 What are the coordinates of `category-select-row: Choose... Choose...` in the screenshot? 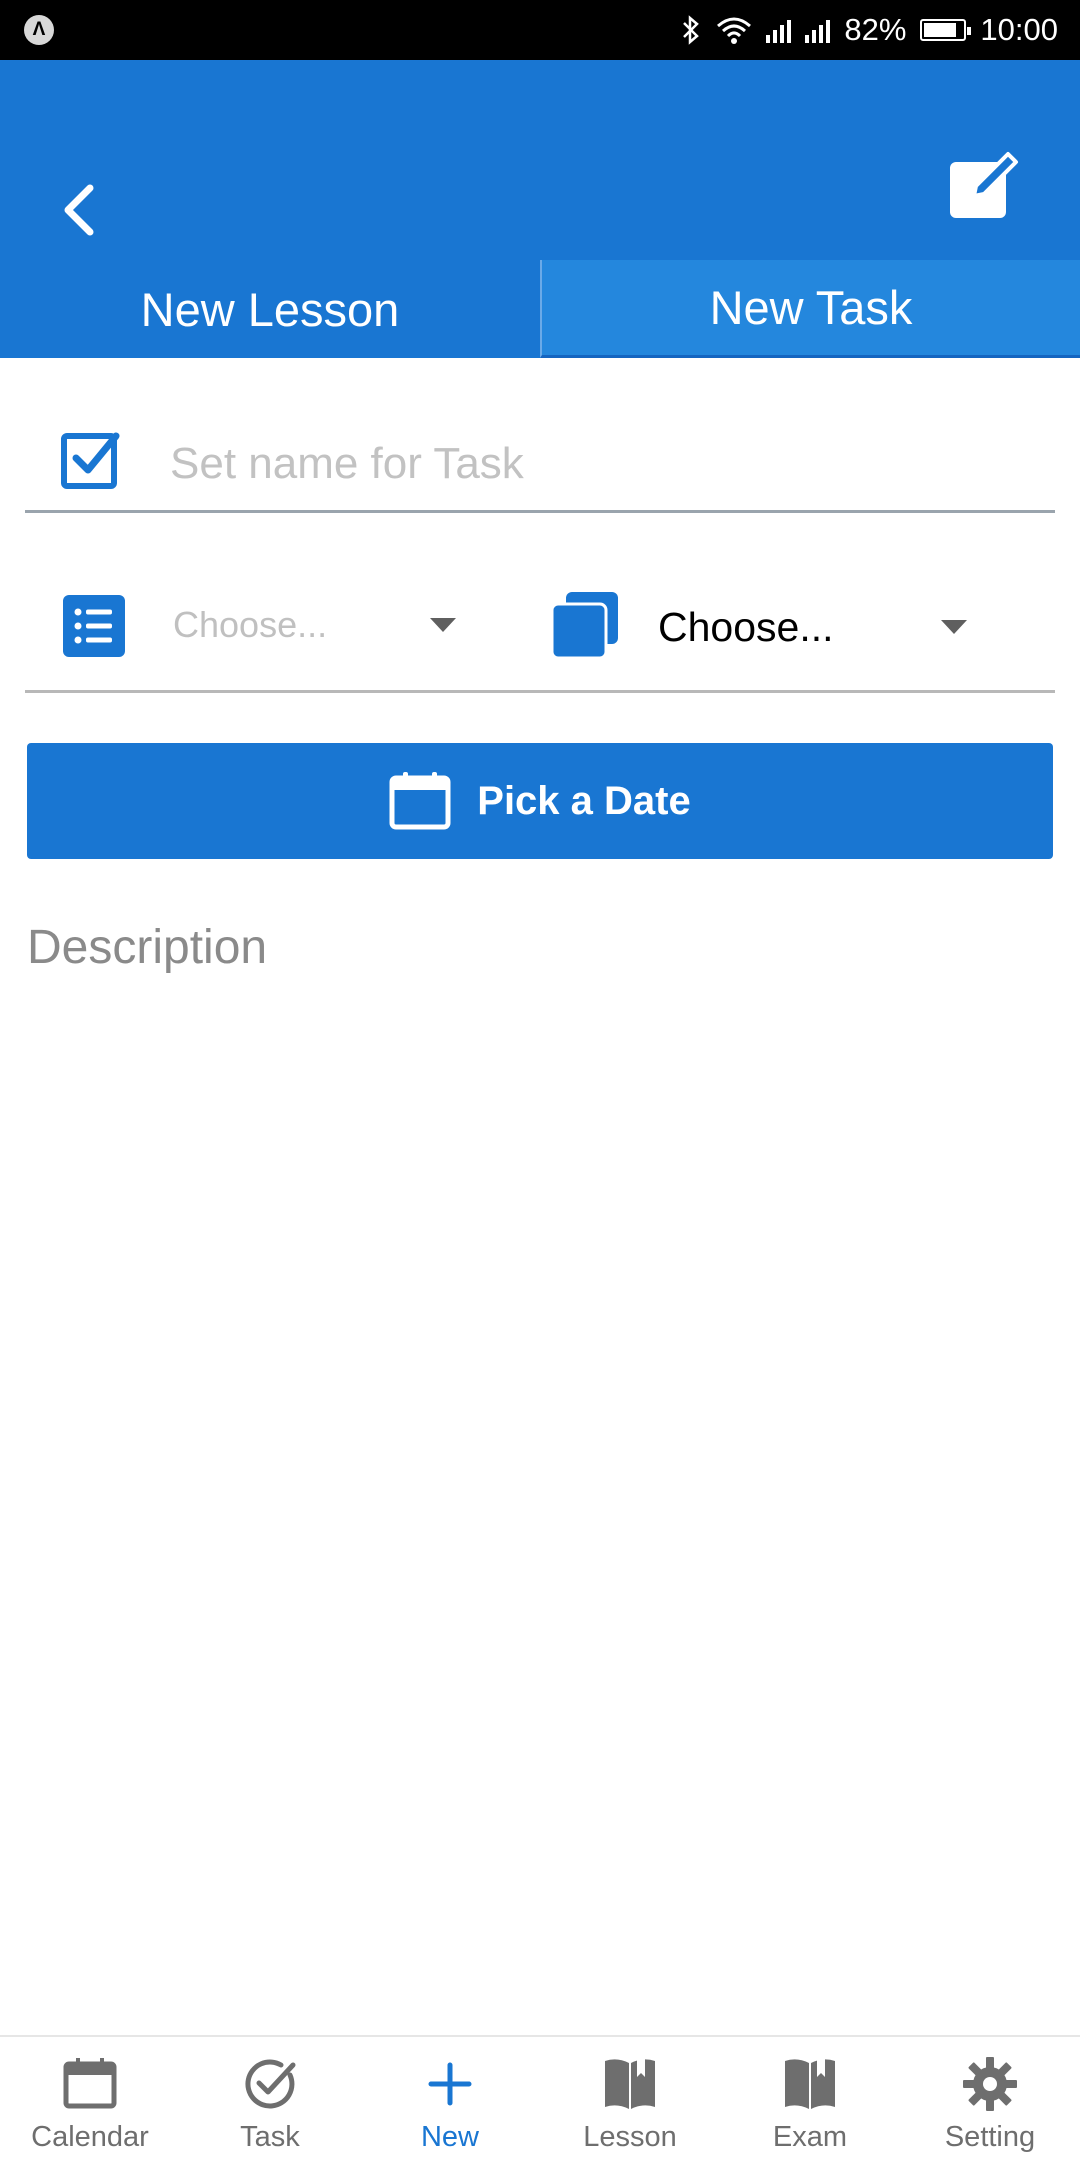 It's located at (540, 631).